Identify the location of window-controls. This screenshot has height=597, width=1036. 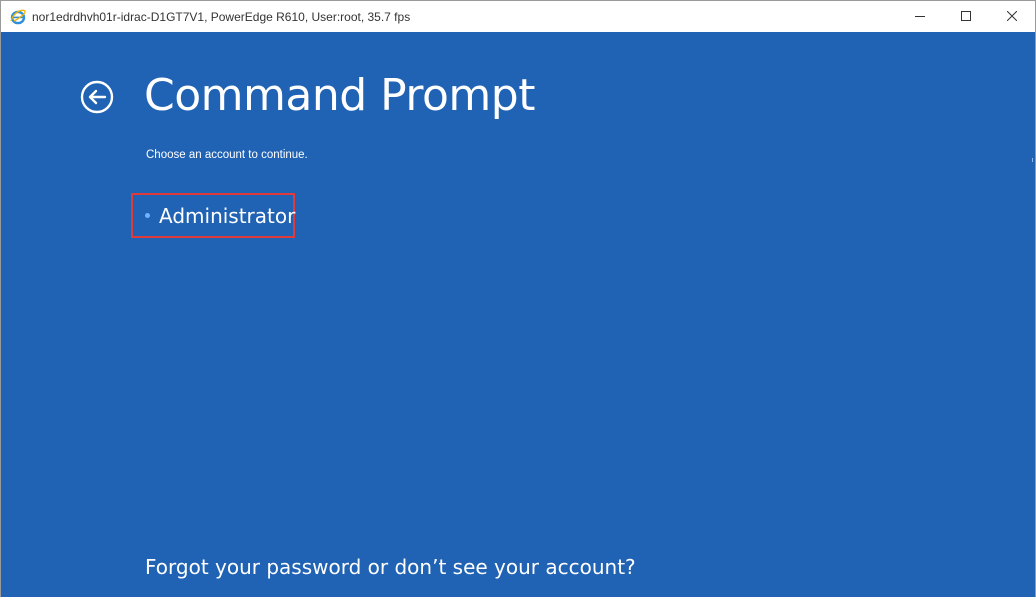
(966, 16).